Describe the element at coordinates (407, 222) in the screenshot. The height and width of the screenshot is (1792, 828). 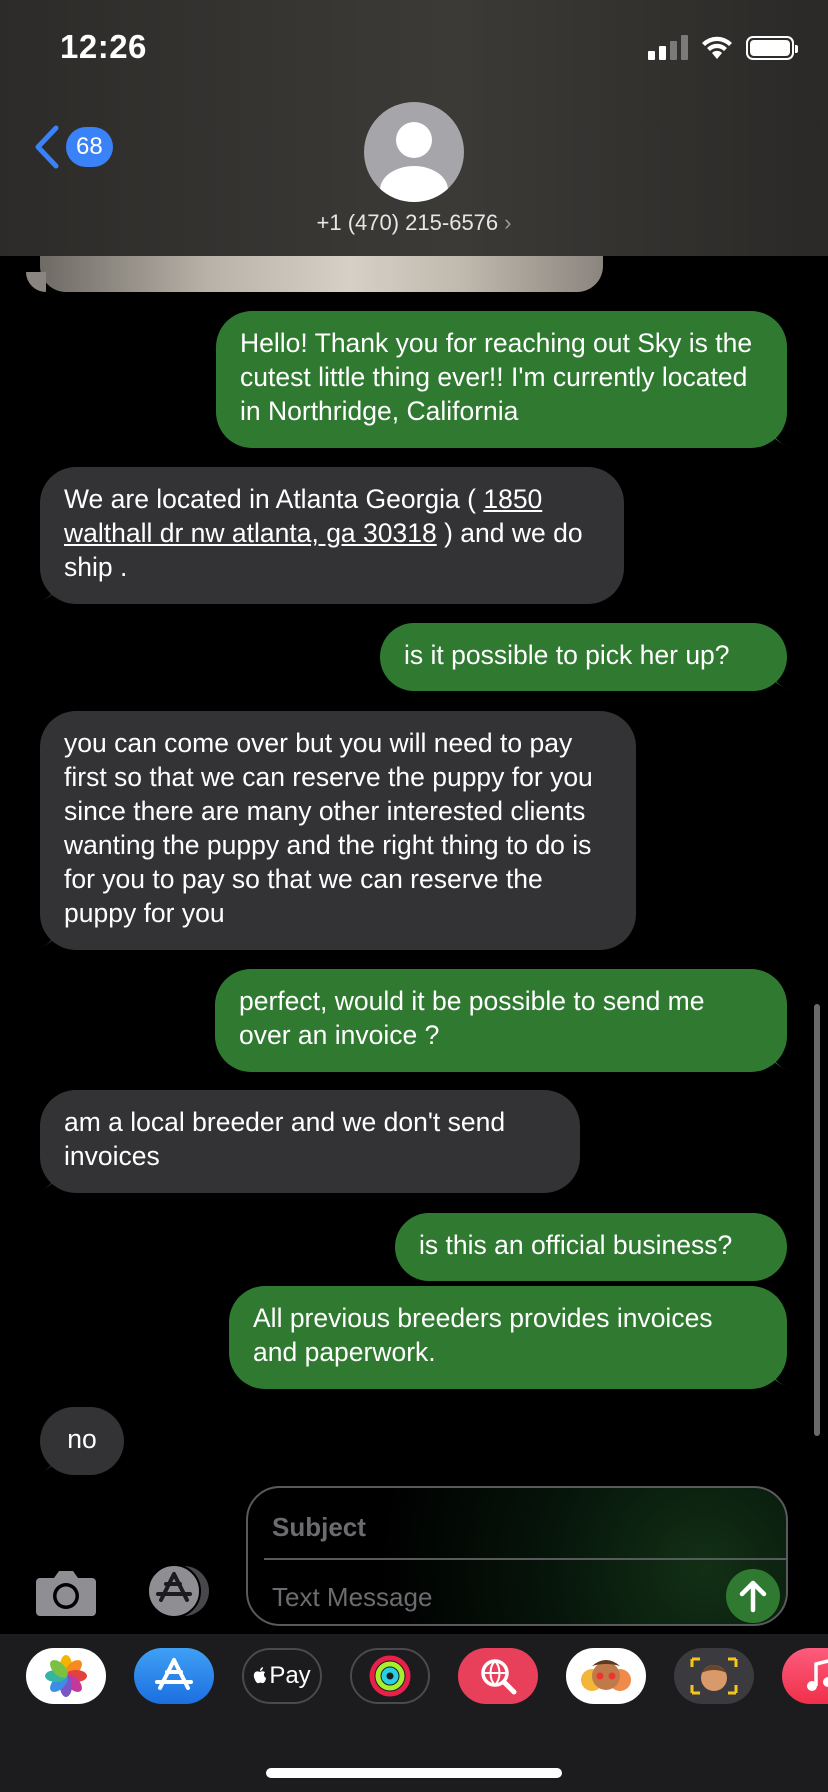
I see `contact-phone-number: +1 (470) 215-6576` at that location.